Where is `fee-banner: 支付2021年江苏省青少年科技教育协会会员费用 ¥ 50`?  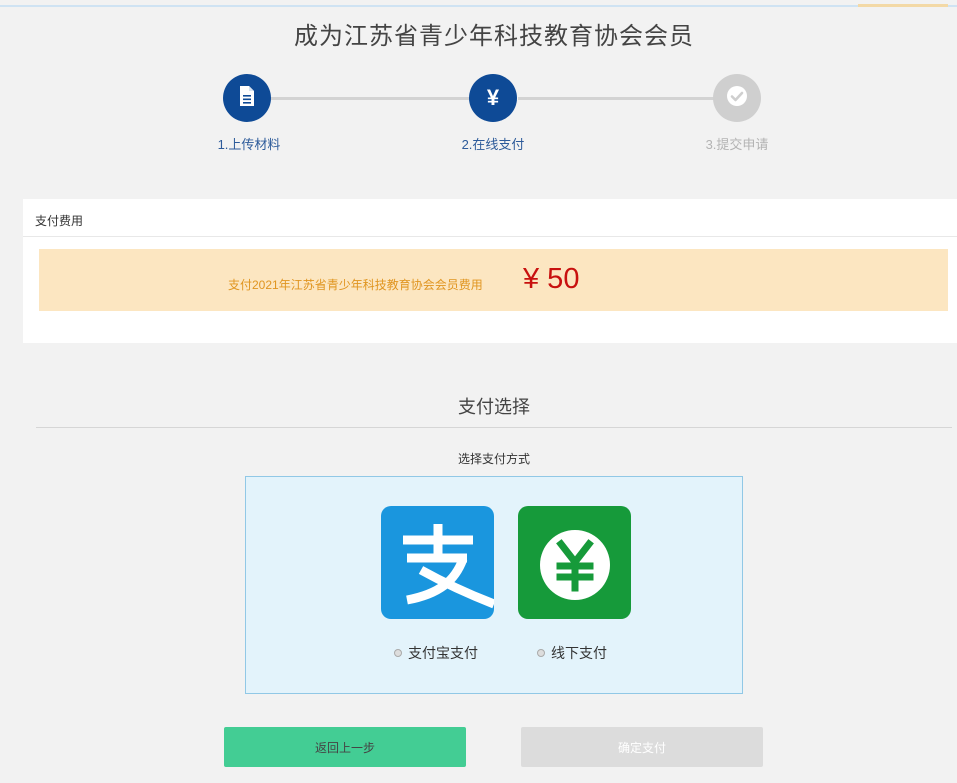
fee-banner: 支付2021年江苏省青少年科技教育协会会员费用 ¥ 50 is located at coordinates (493, 280).